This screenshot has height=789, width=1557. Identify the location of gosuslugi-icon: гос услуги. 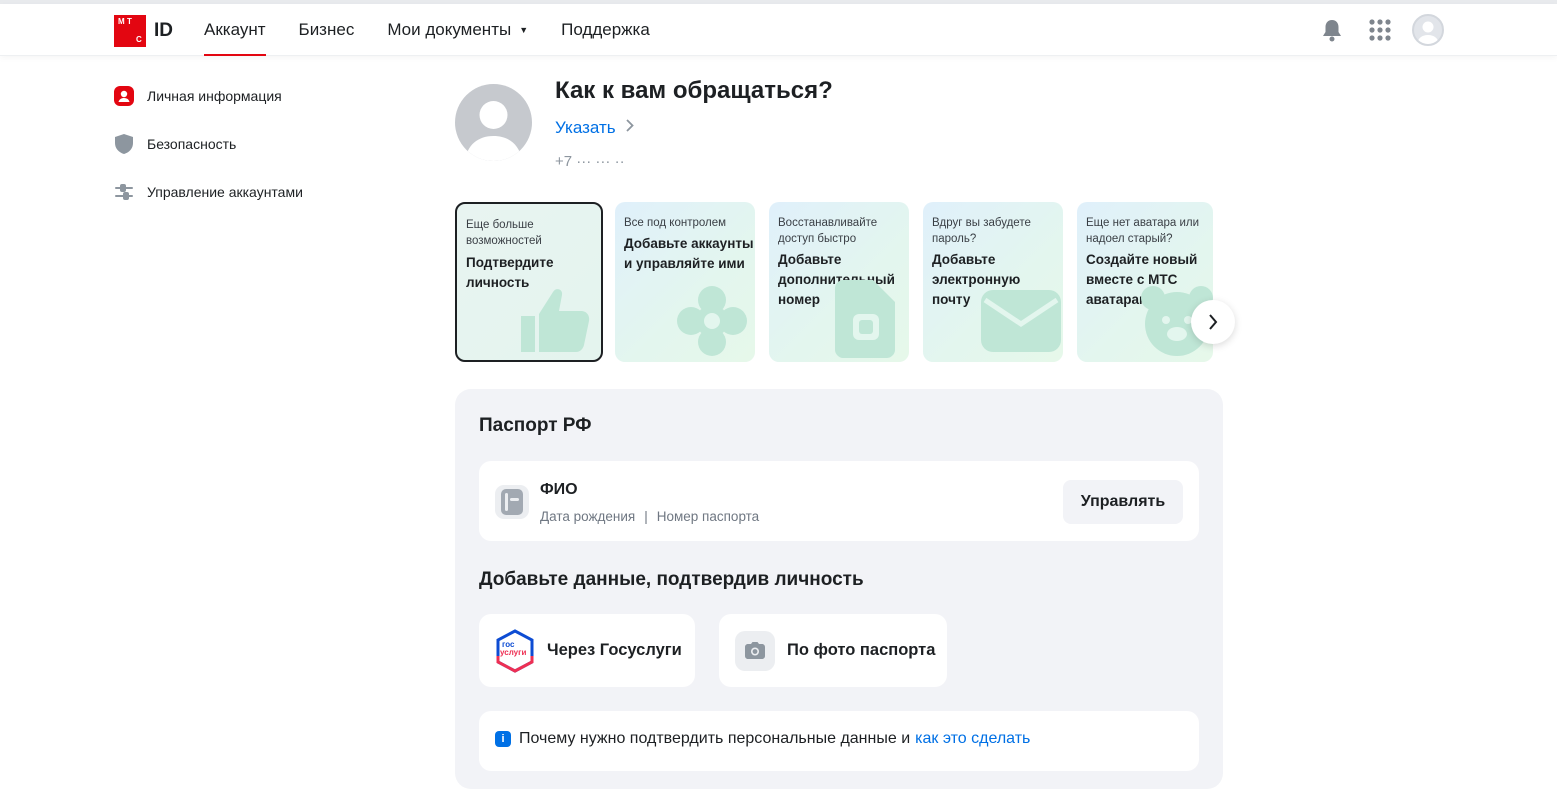
(515, 650).